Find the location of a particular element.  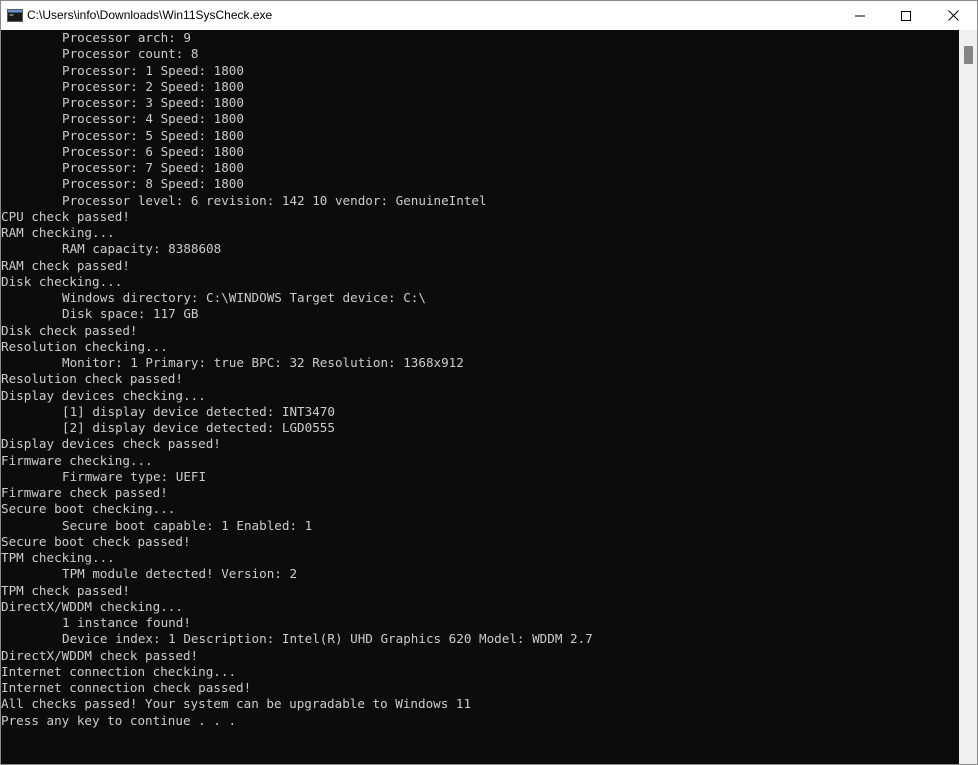

console-line: TPM check passed! is located at coordinates (65, 590).